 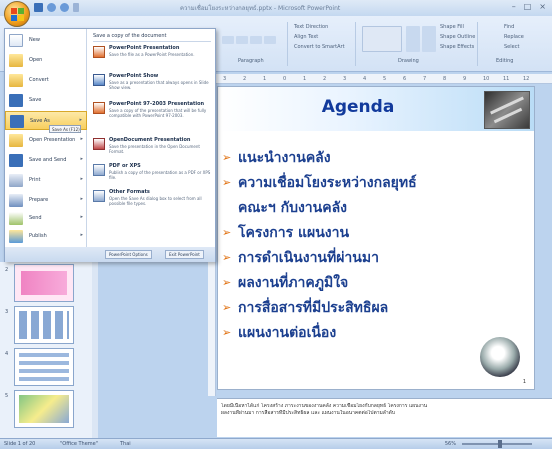 I want to click on powerpoint-options-button: PowerPoint Options, so click(x=128, y=254).